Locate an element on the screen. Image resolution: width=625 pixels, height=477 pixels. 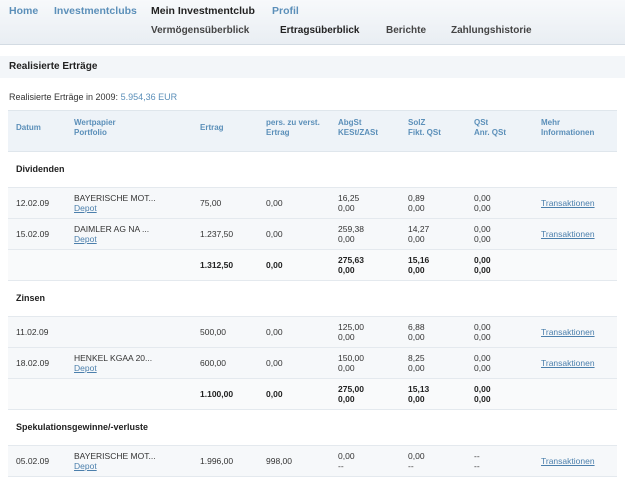
cell-abgst: 16,25 is located at coordinates (349, 198).